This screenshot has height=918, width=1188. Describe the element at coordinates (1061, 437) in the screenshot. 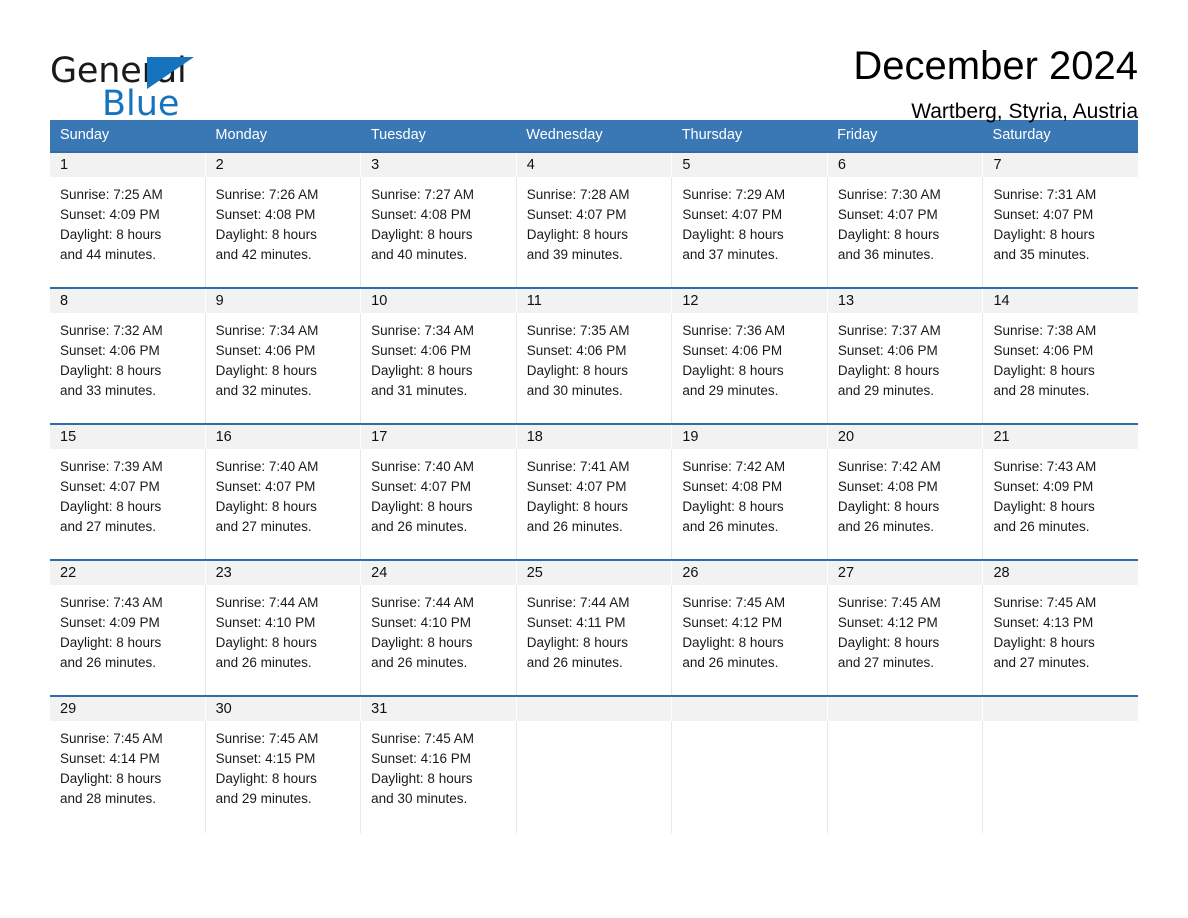

I see `day-number: 21` at that location.